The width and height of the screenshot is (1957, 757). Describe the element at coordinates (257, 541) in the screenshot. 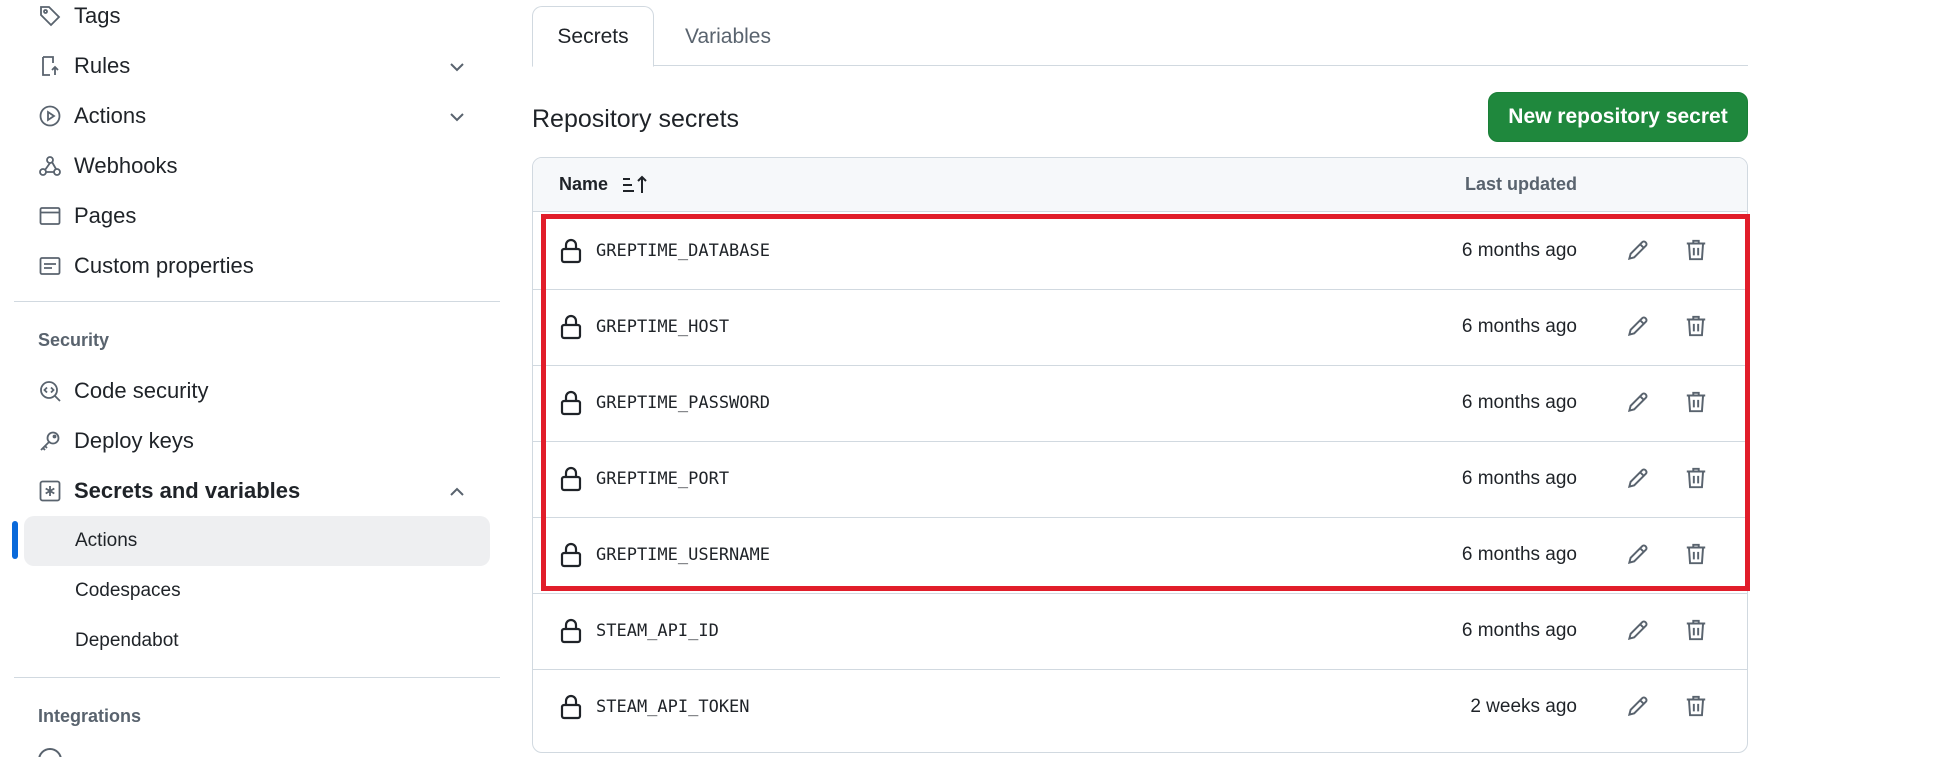

I see `sidebar-subitem-actions: Actions` at that location.